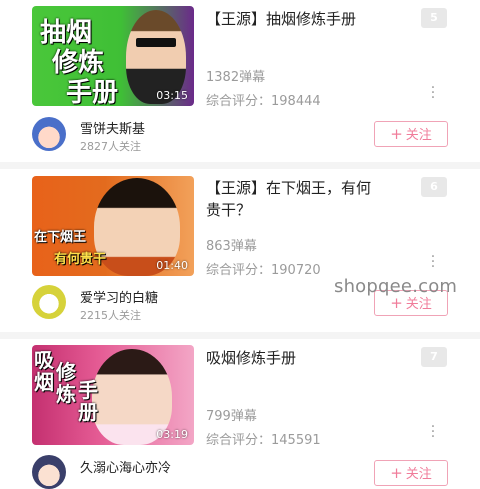 The width and height of the screenshot is (480, 489). I want to click on video-duration: 01:40, so click(172, 265).